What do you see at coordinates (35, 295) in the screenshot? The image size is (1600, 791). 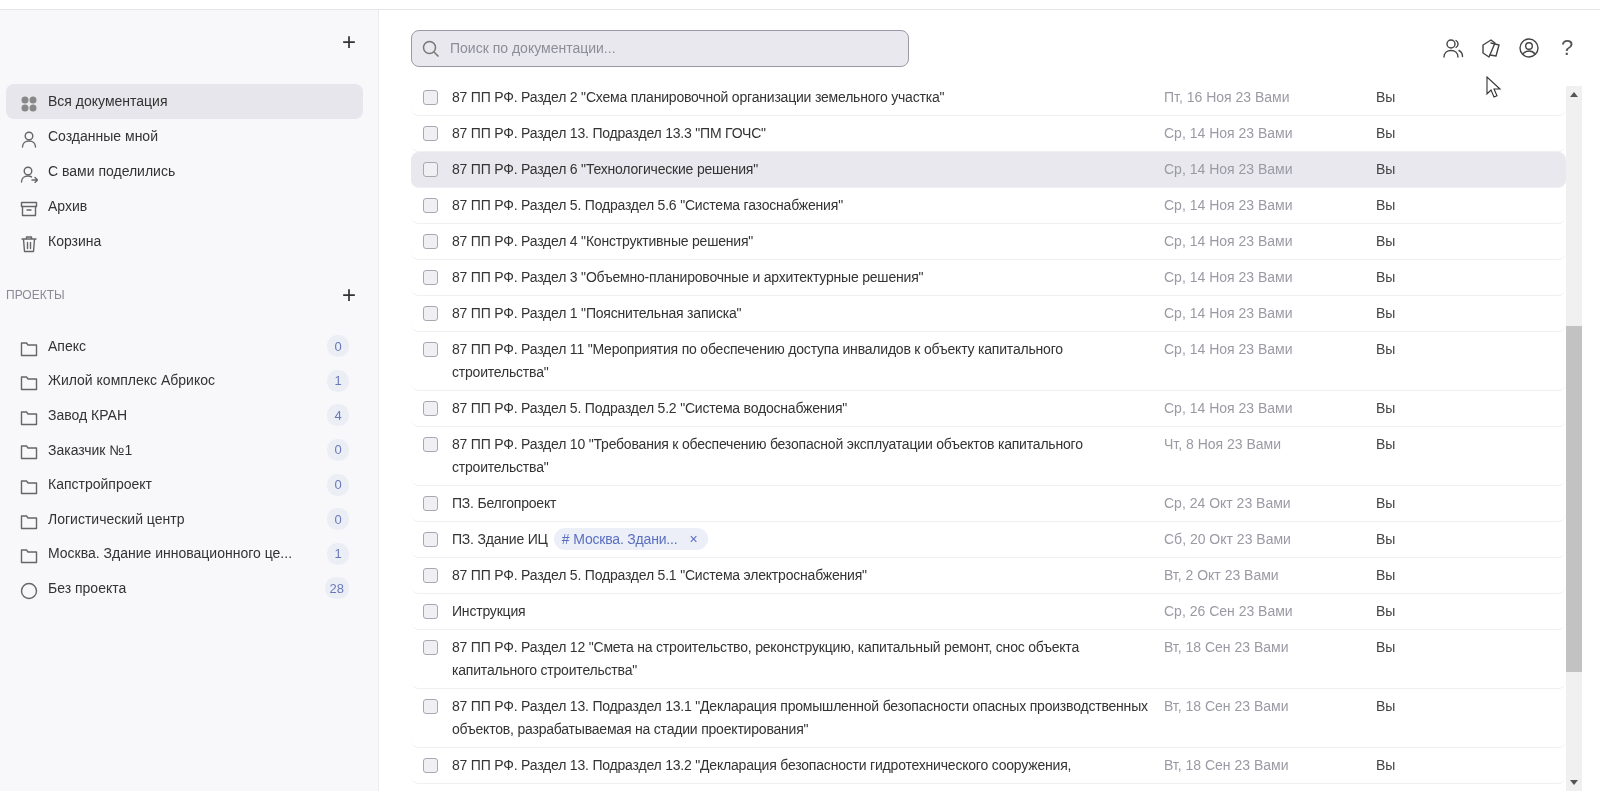 I see `section-heading: ПРОЕКТЫ` at bounding box center [35, 295].